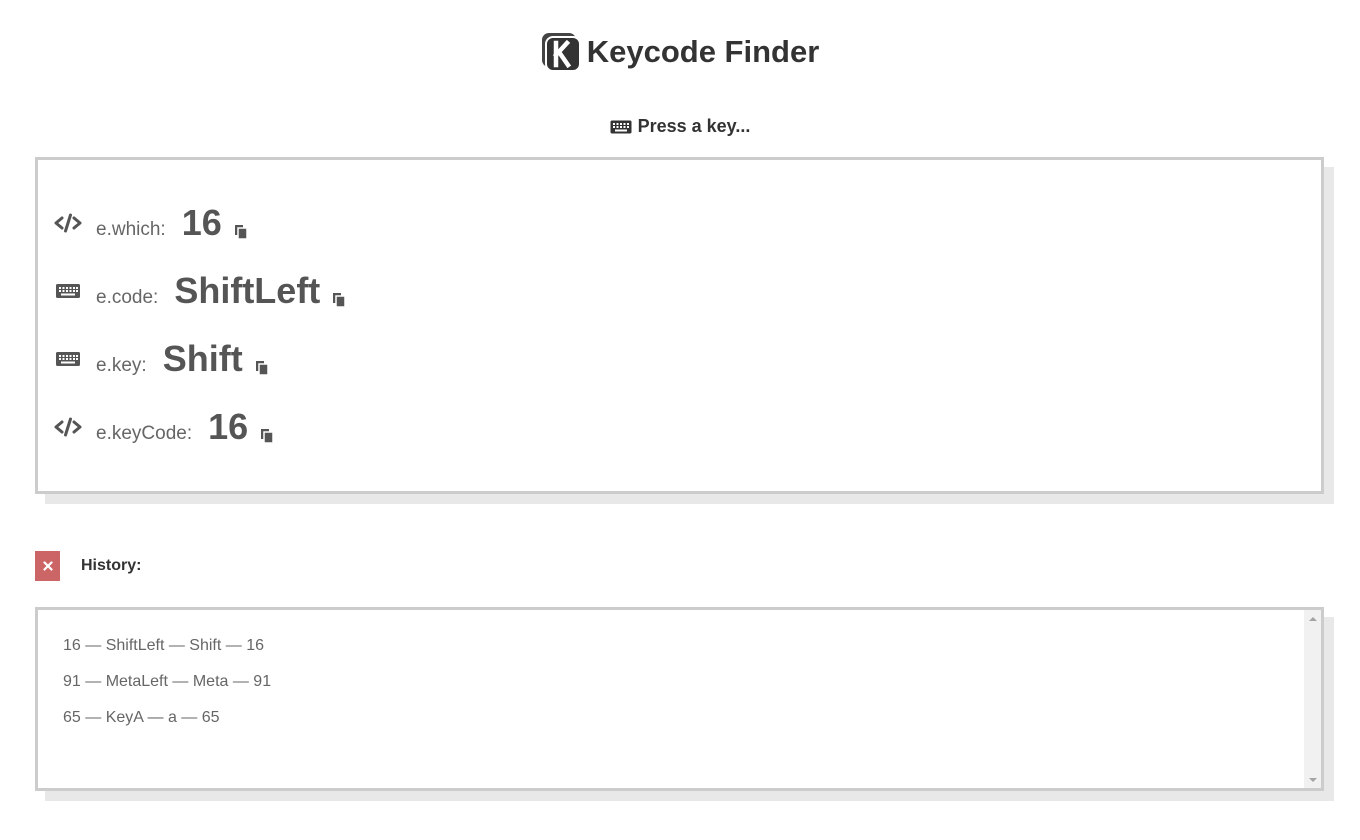 This screenshot has width=1360, height=840. I want to click on which-row: e.which: 16, so click(151, 223).